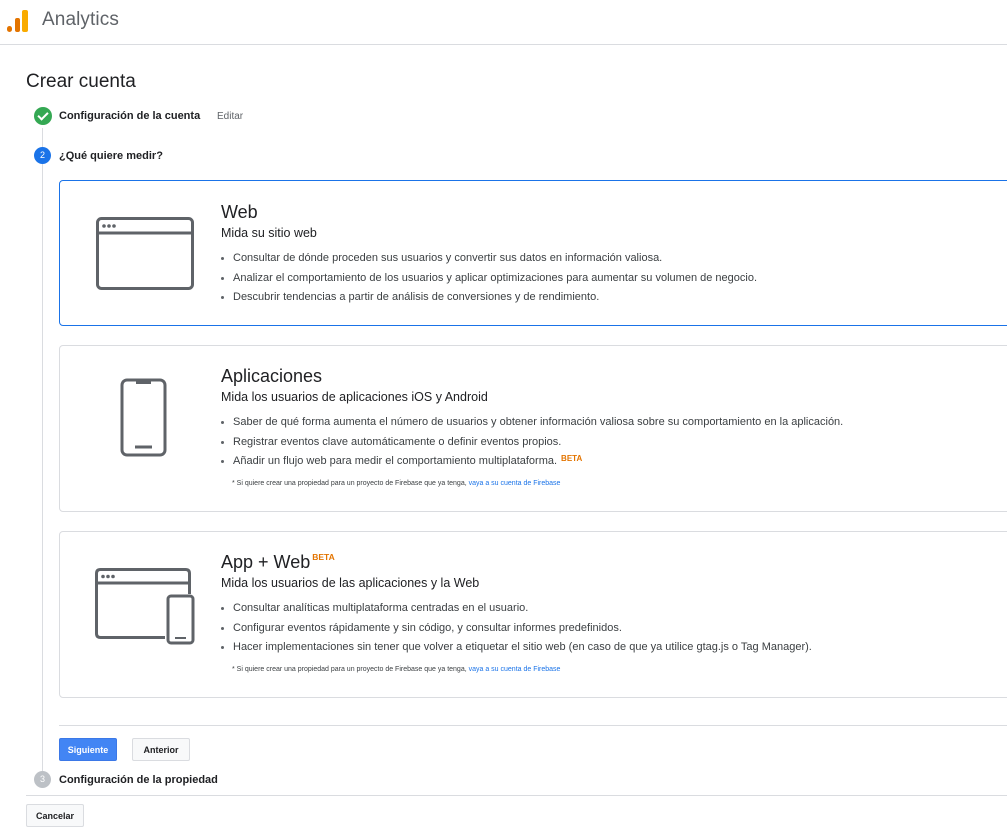  I want to click on card-title-text: App + Web, so click(266, 562).